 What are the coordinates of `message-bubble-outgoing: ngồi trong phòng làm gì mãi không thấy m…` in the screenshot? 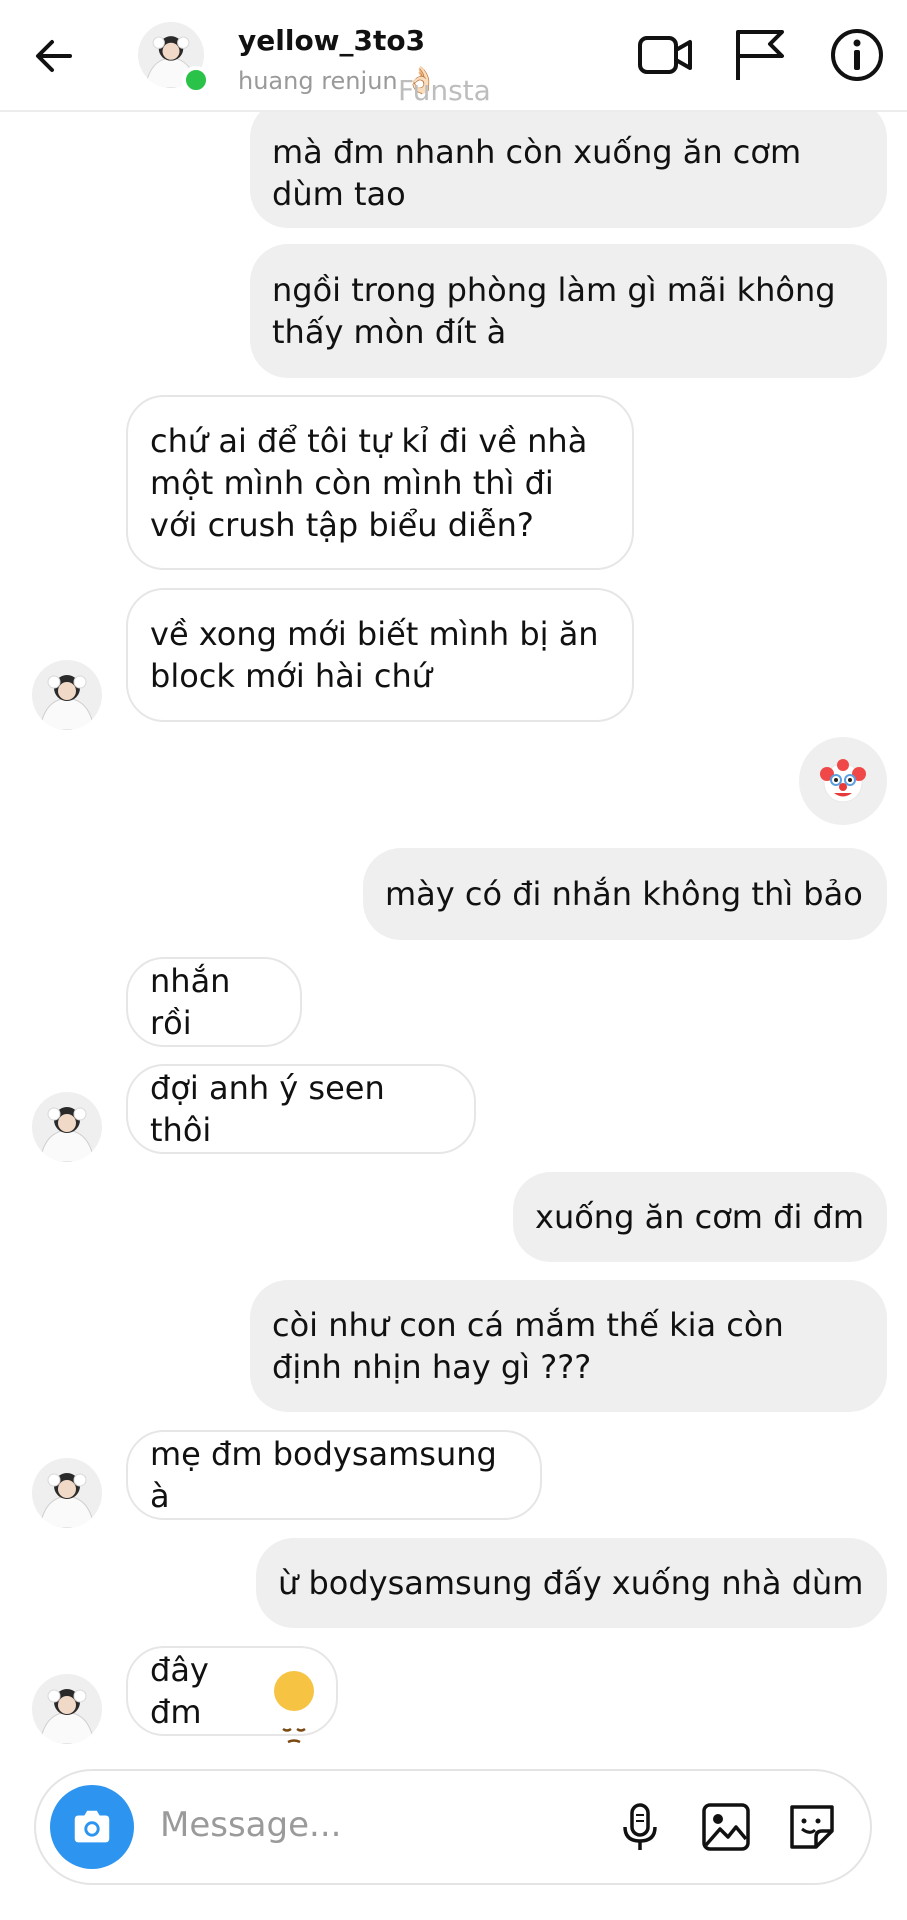 It's located at (568, 311).